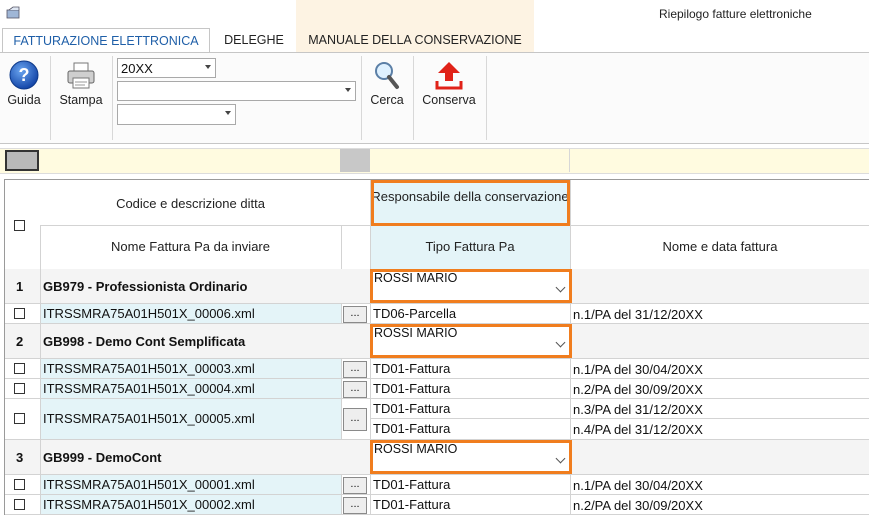 This screenshot has width=869, height=515. What do you see at coordinates (149, 504) in the screenshot?
I see `file-name: ITRSSMRA75A01H501X_00002.xml` at bounding box center [149, 504].